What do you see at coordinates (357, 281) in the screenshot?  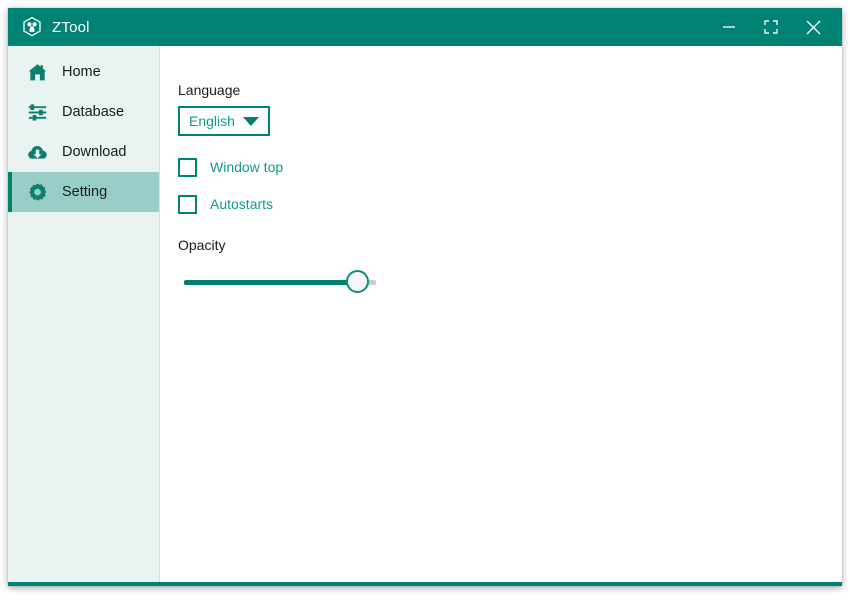 I see `opacity-slider-thumb` at bounding box center [357, 281].